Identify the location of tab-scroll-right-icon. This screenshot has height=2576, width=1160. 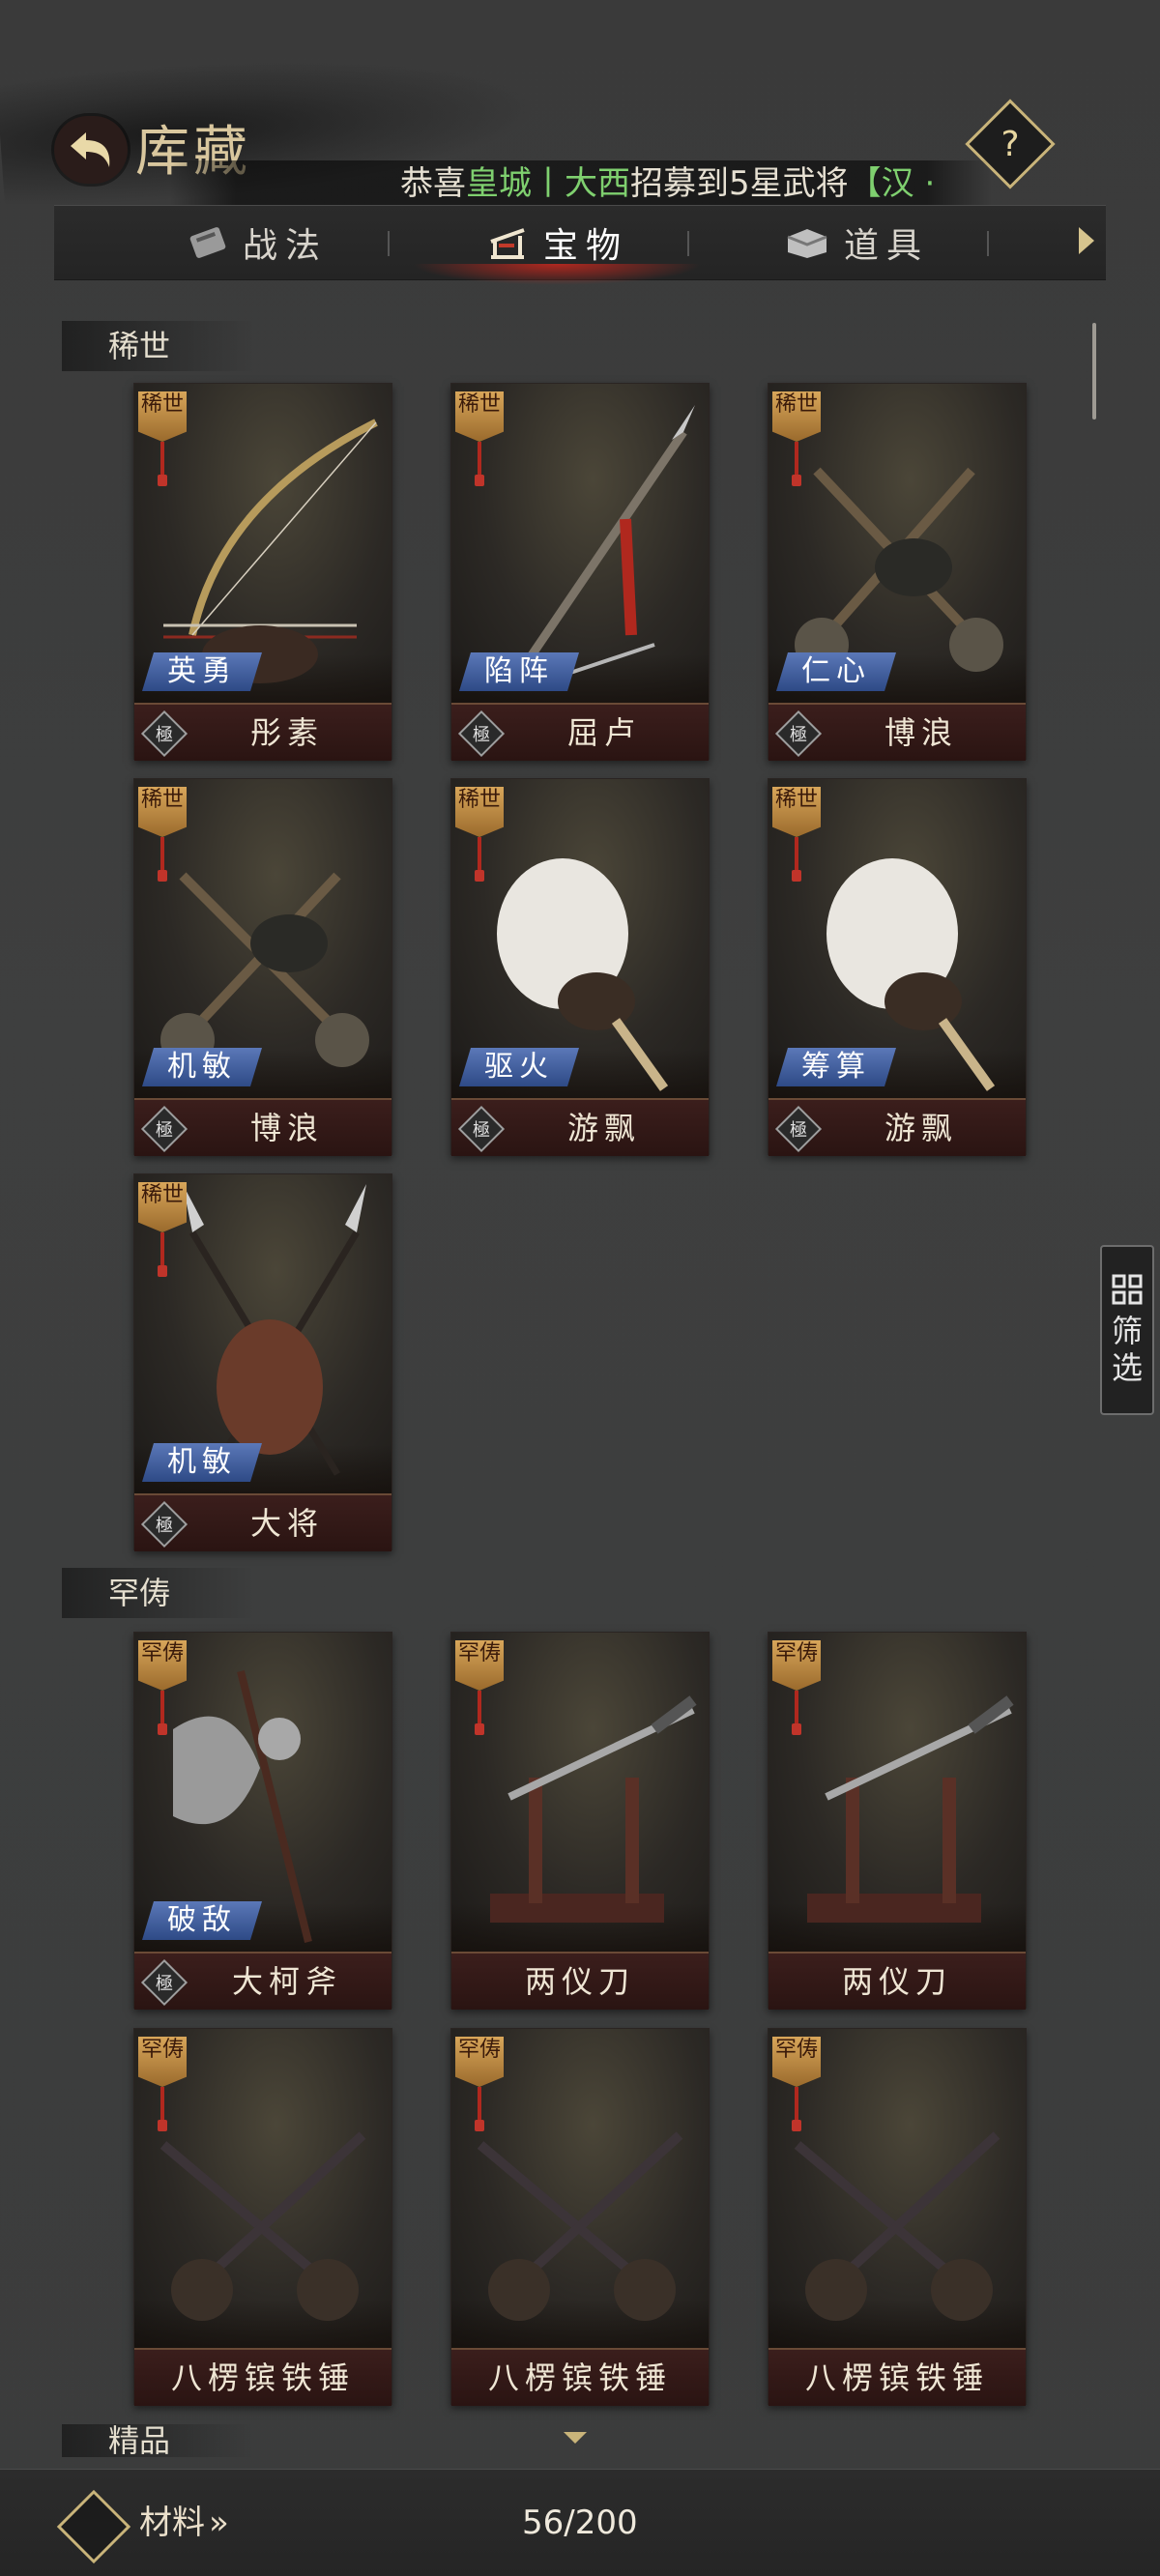
(1086, 241).